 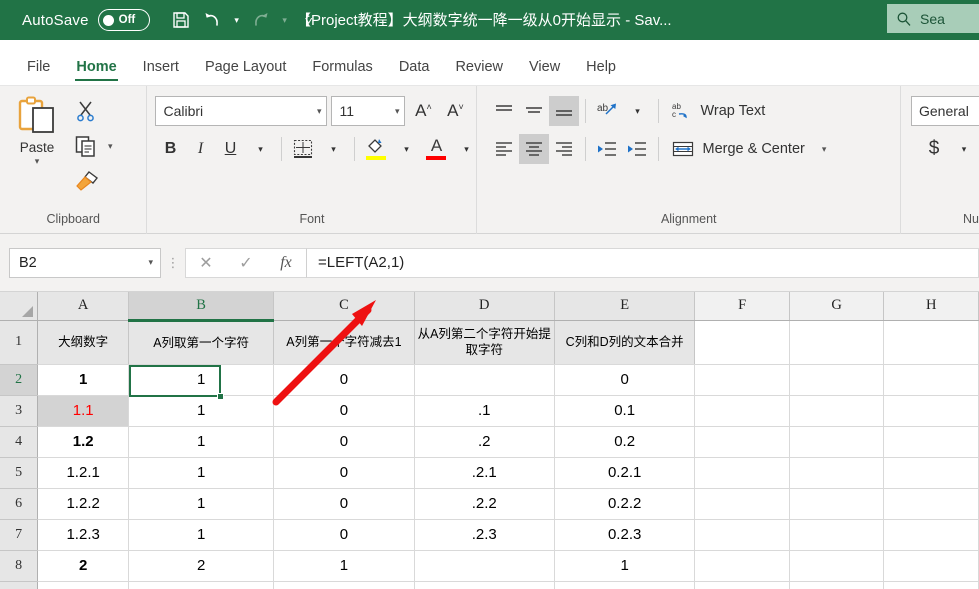 I want to click on cell-h7, so click(x=931, y=535).